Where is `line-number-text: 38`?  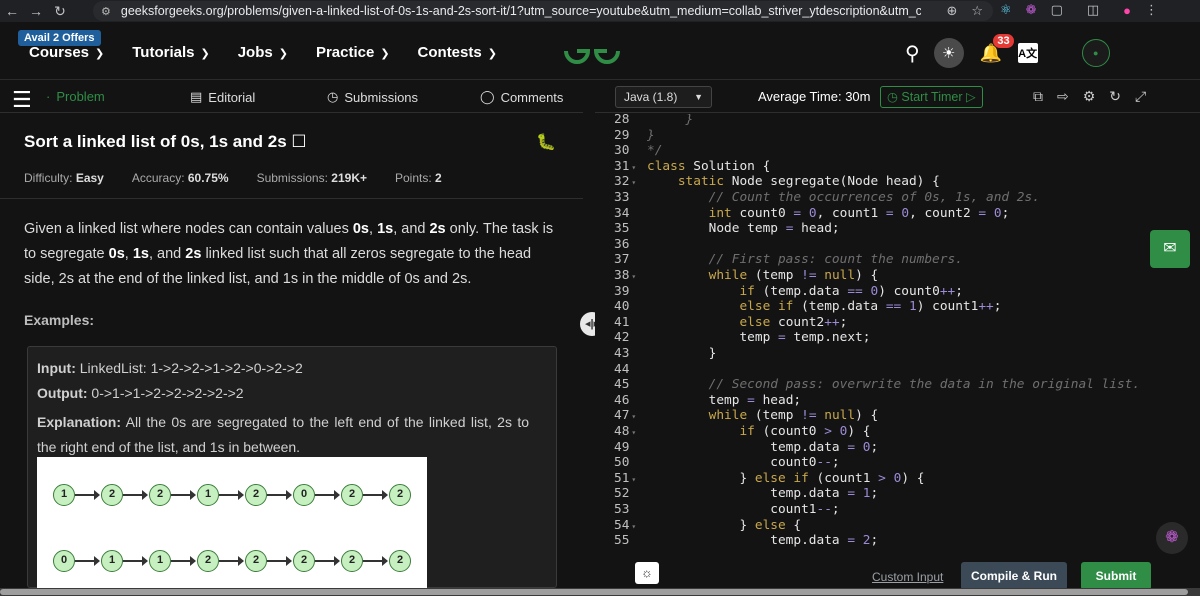
line-number-text: 38 is located at coordinates (622, 275).